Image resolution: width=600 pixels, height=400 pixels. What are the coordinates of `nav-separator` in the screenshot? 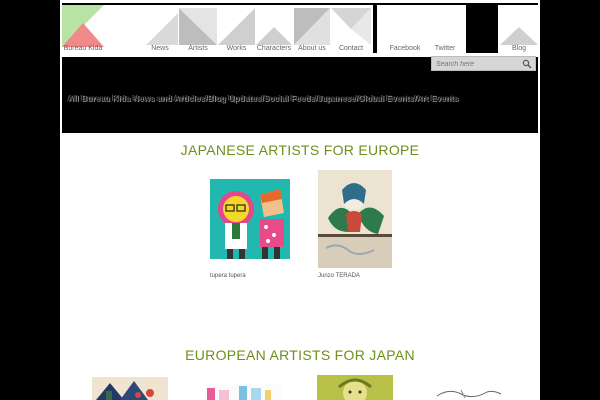 It's located at (375, 29).